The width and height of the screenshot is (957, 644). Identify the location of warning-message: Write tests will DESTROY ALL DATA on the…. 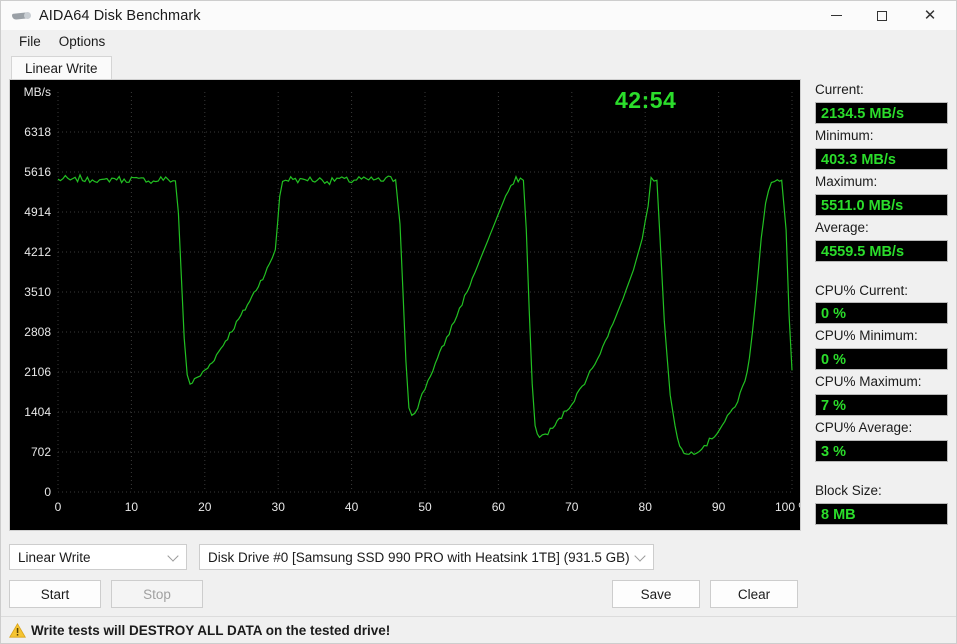
(211, 630).